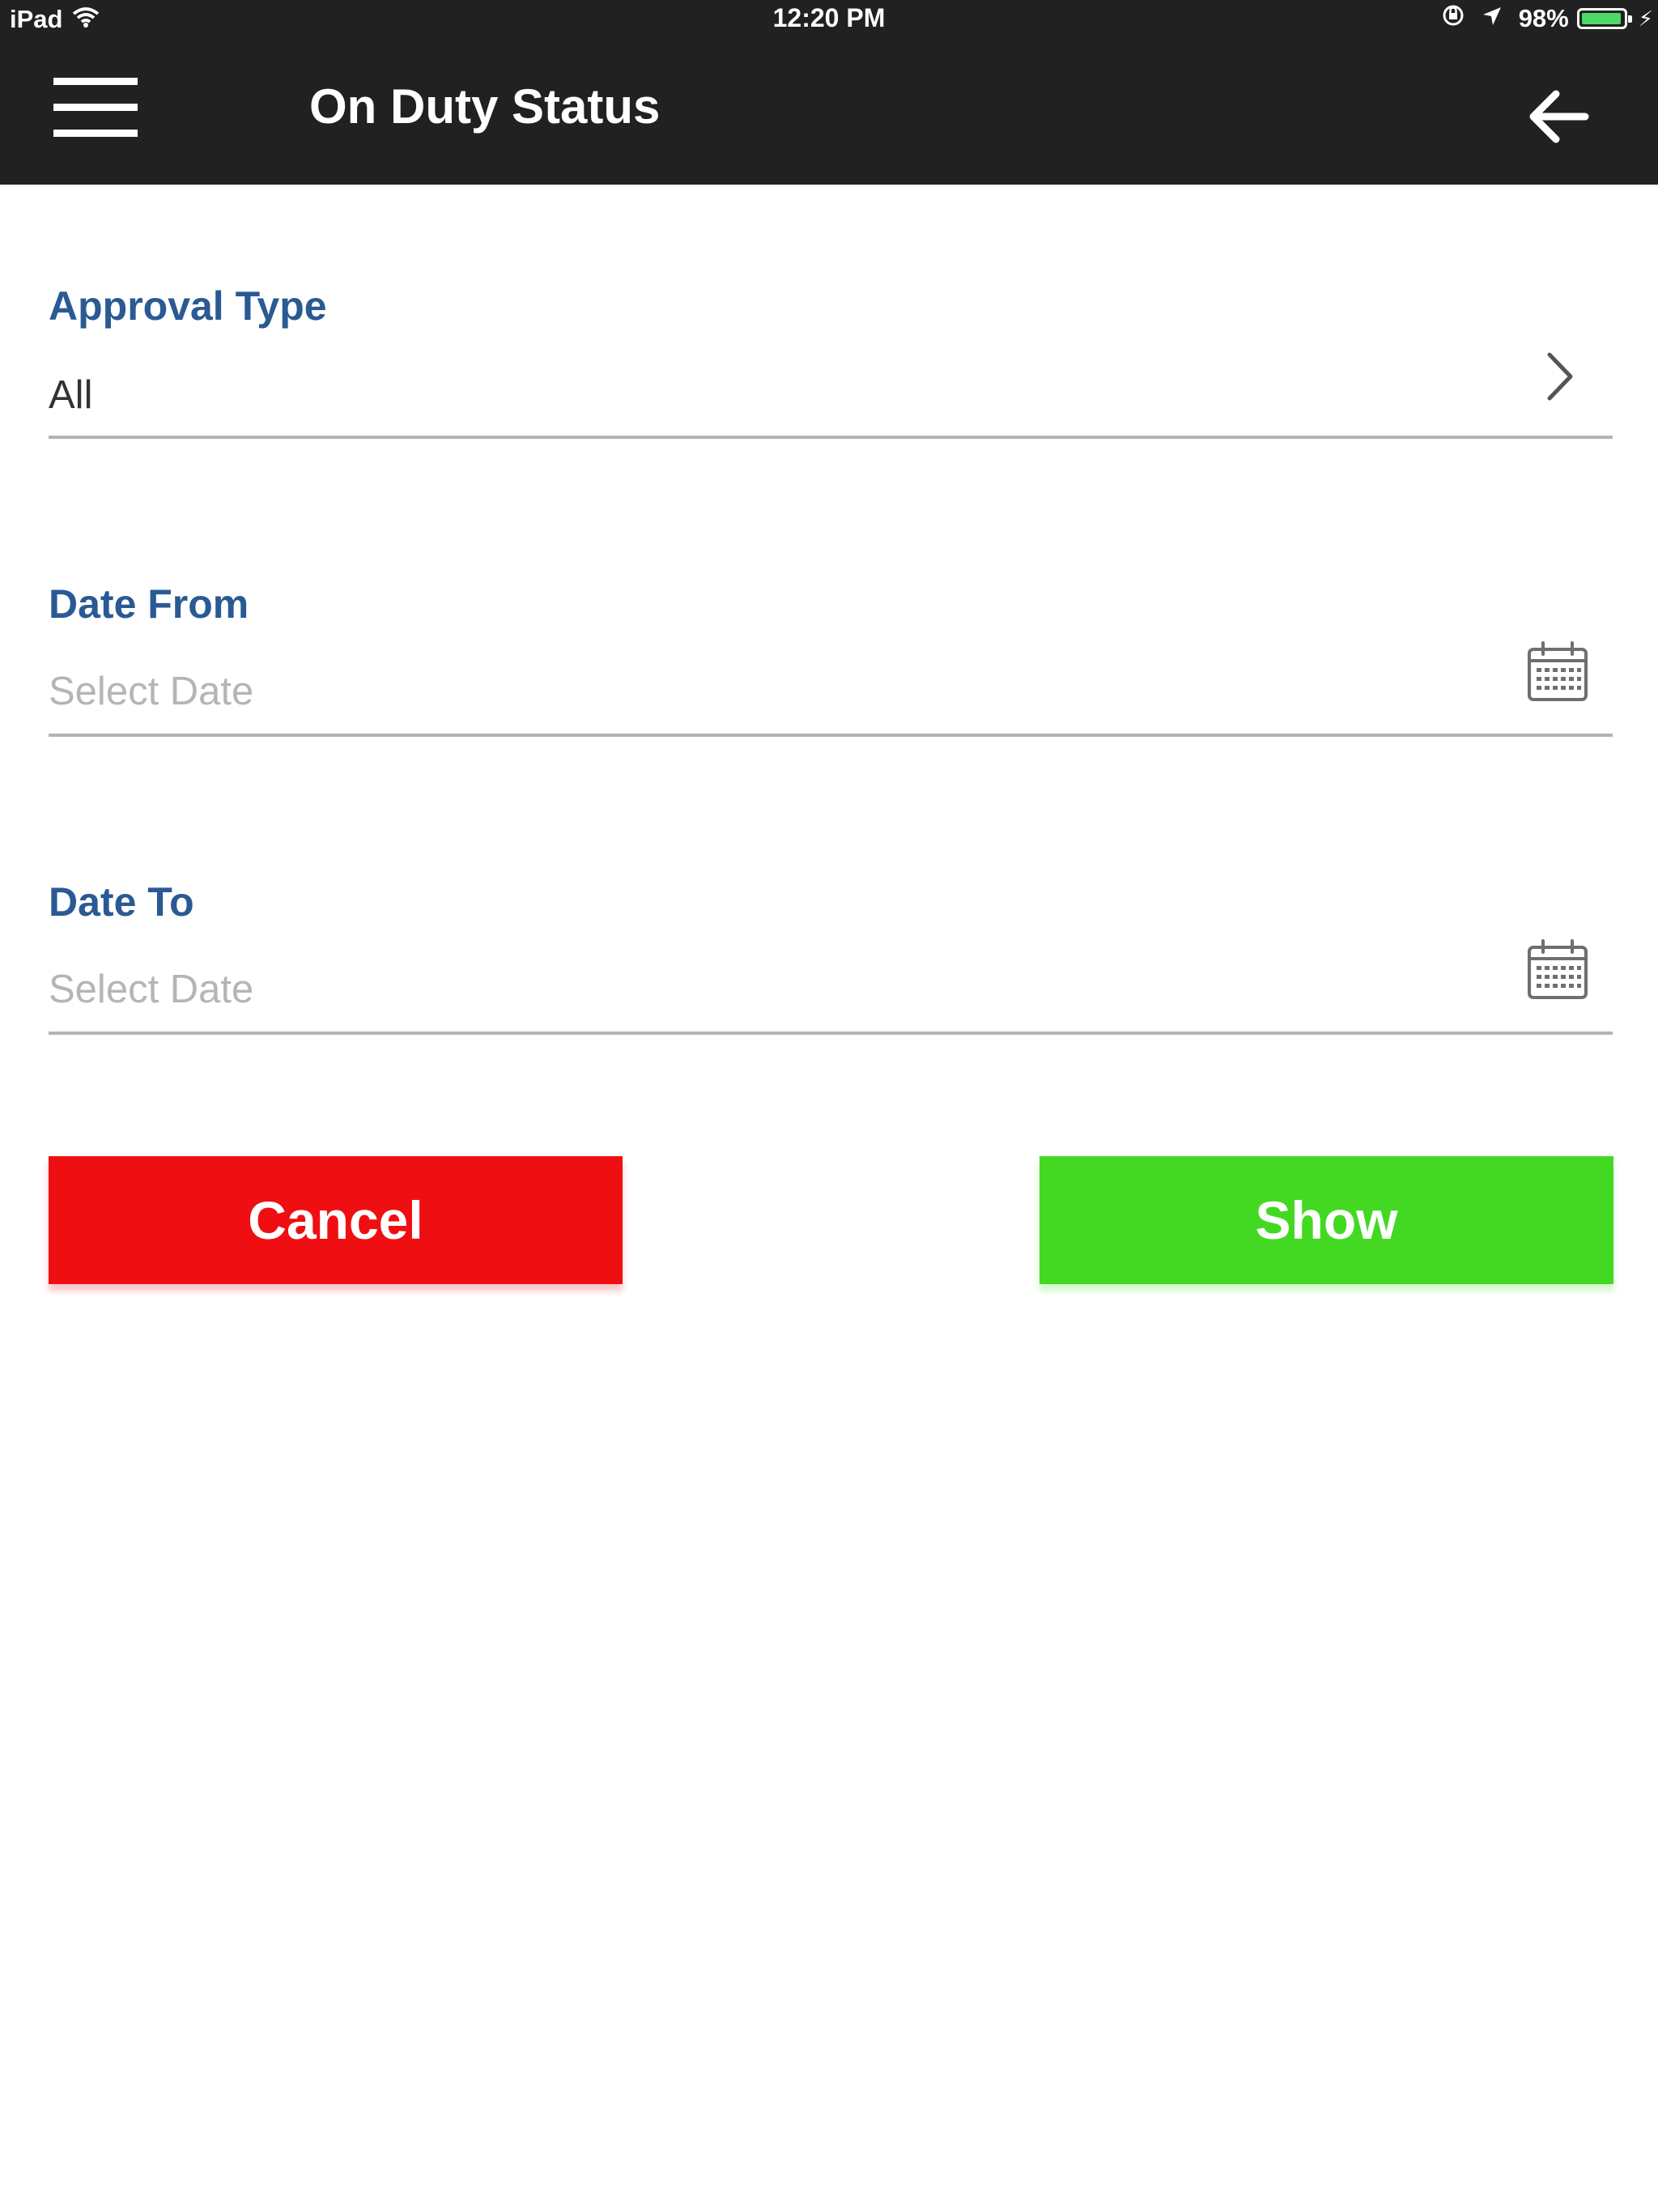  I want to click on date-from-divider, so click(831, 736).